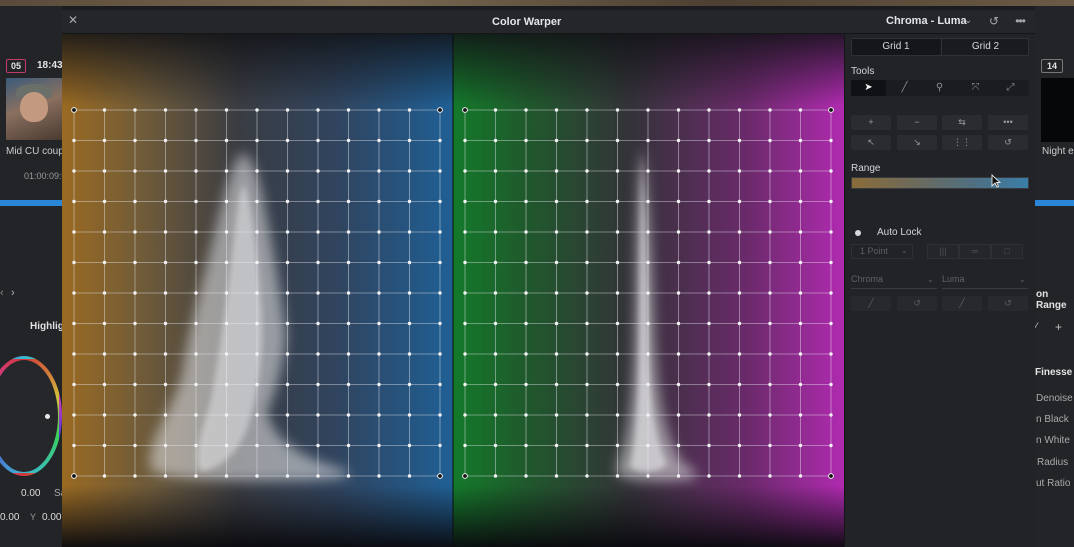  Describe the element at coordinates (858, 233) in the screenshot. I see `auto-lock-toggle` at that location.